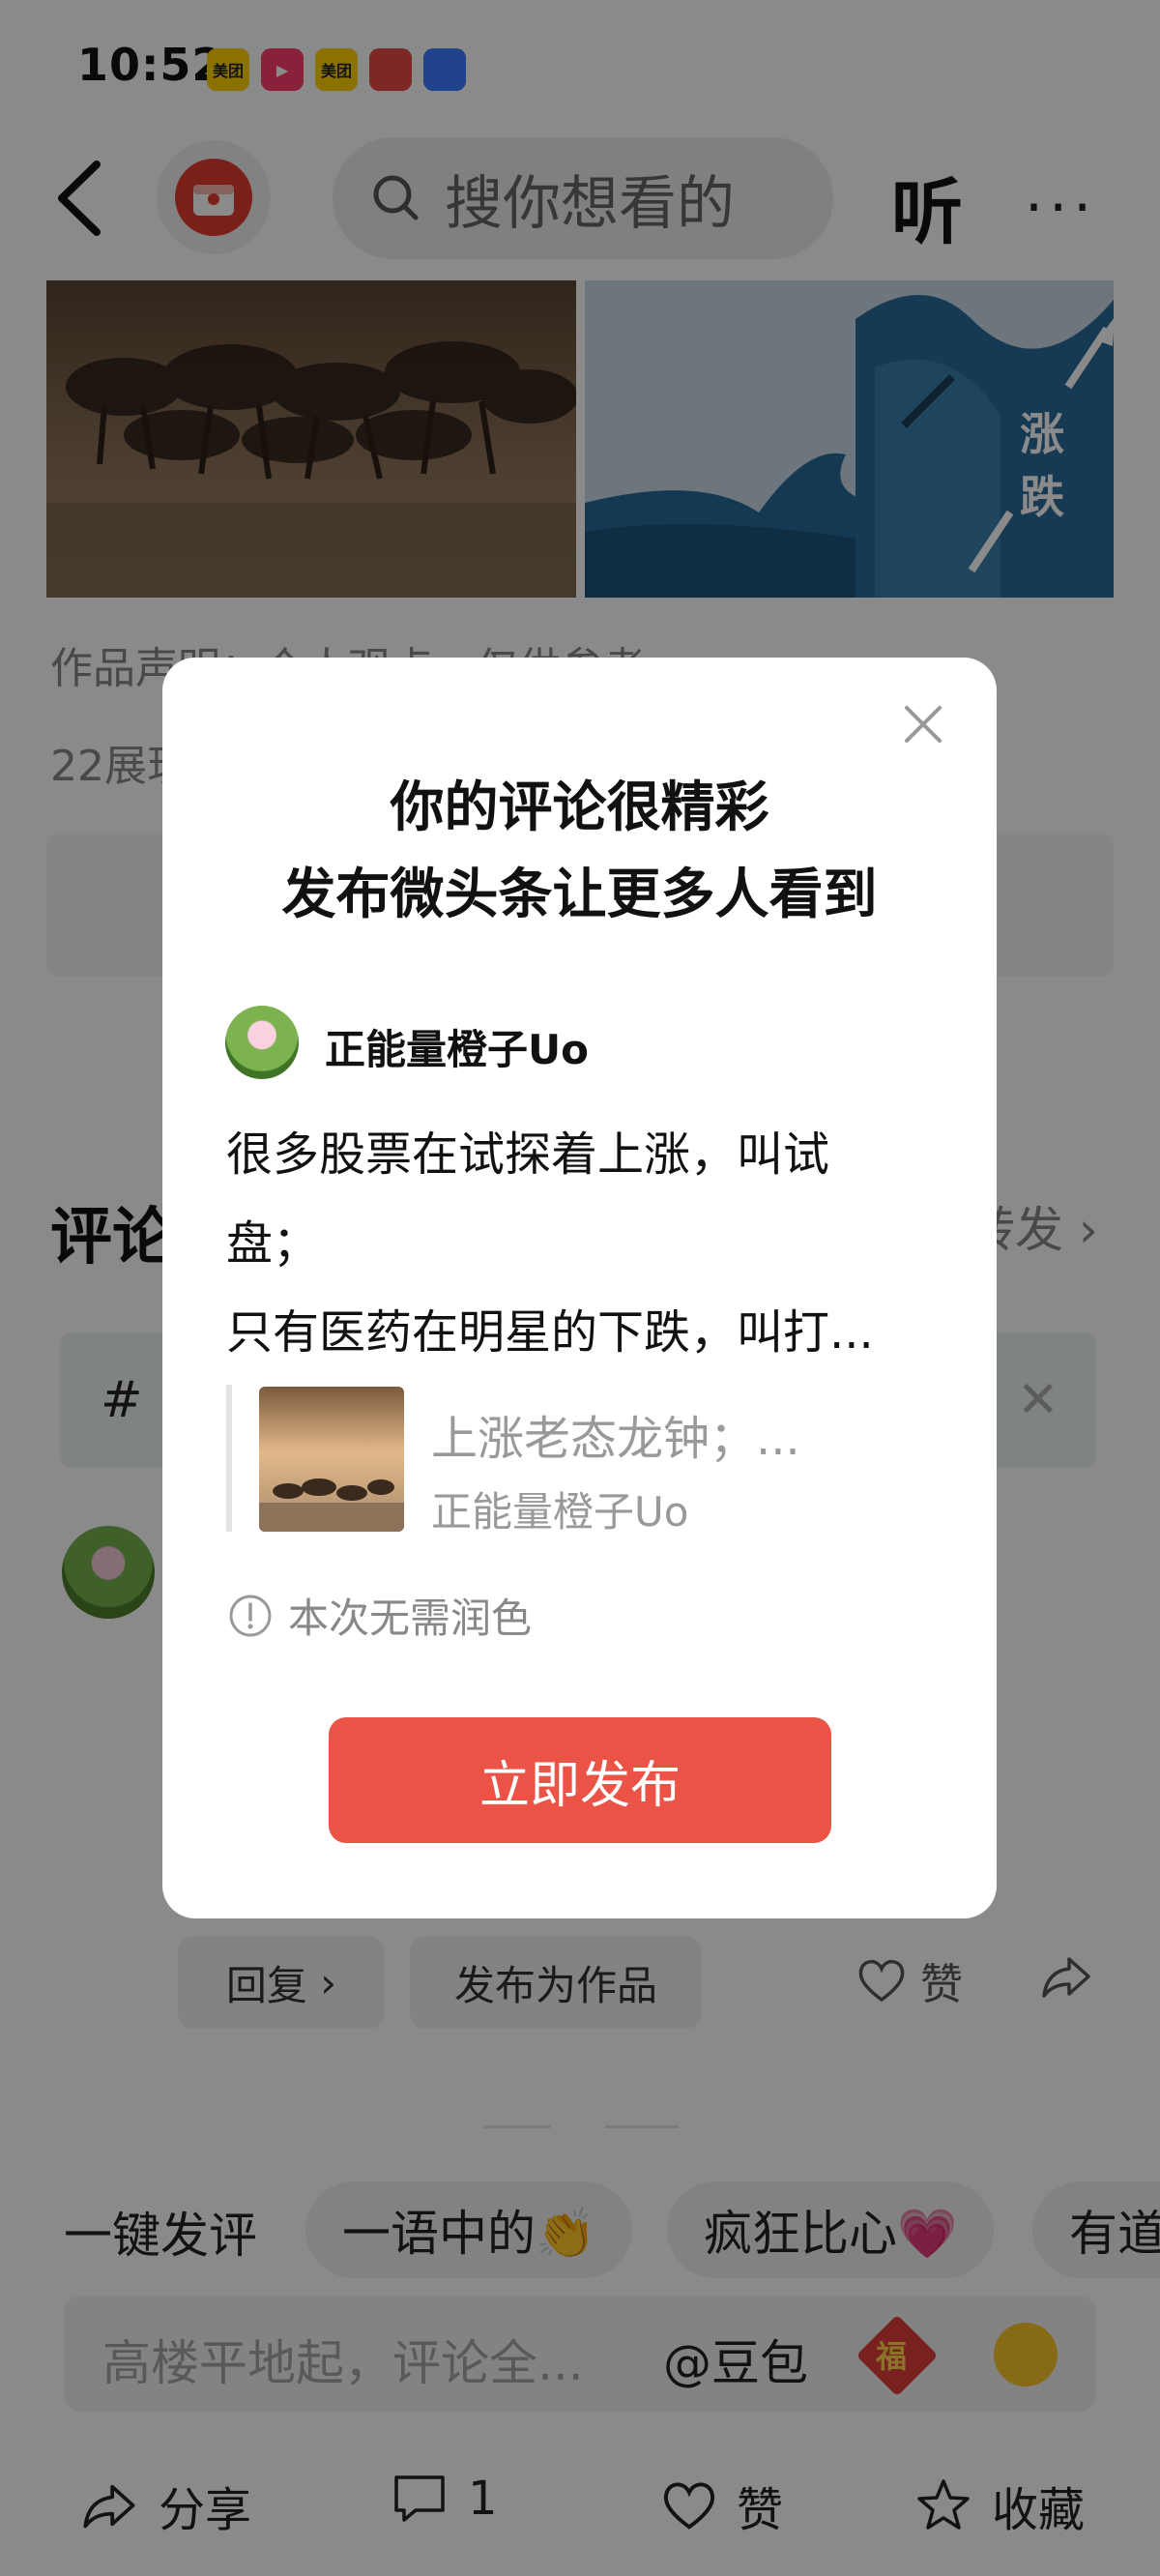 The width and height of the screenshot is (1160, 2576). Describe the element at coordinates (579, 807) in the screenshot. I see `dialog-title-line1: 你的评论很精彩` at that location.